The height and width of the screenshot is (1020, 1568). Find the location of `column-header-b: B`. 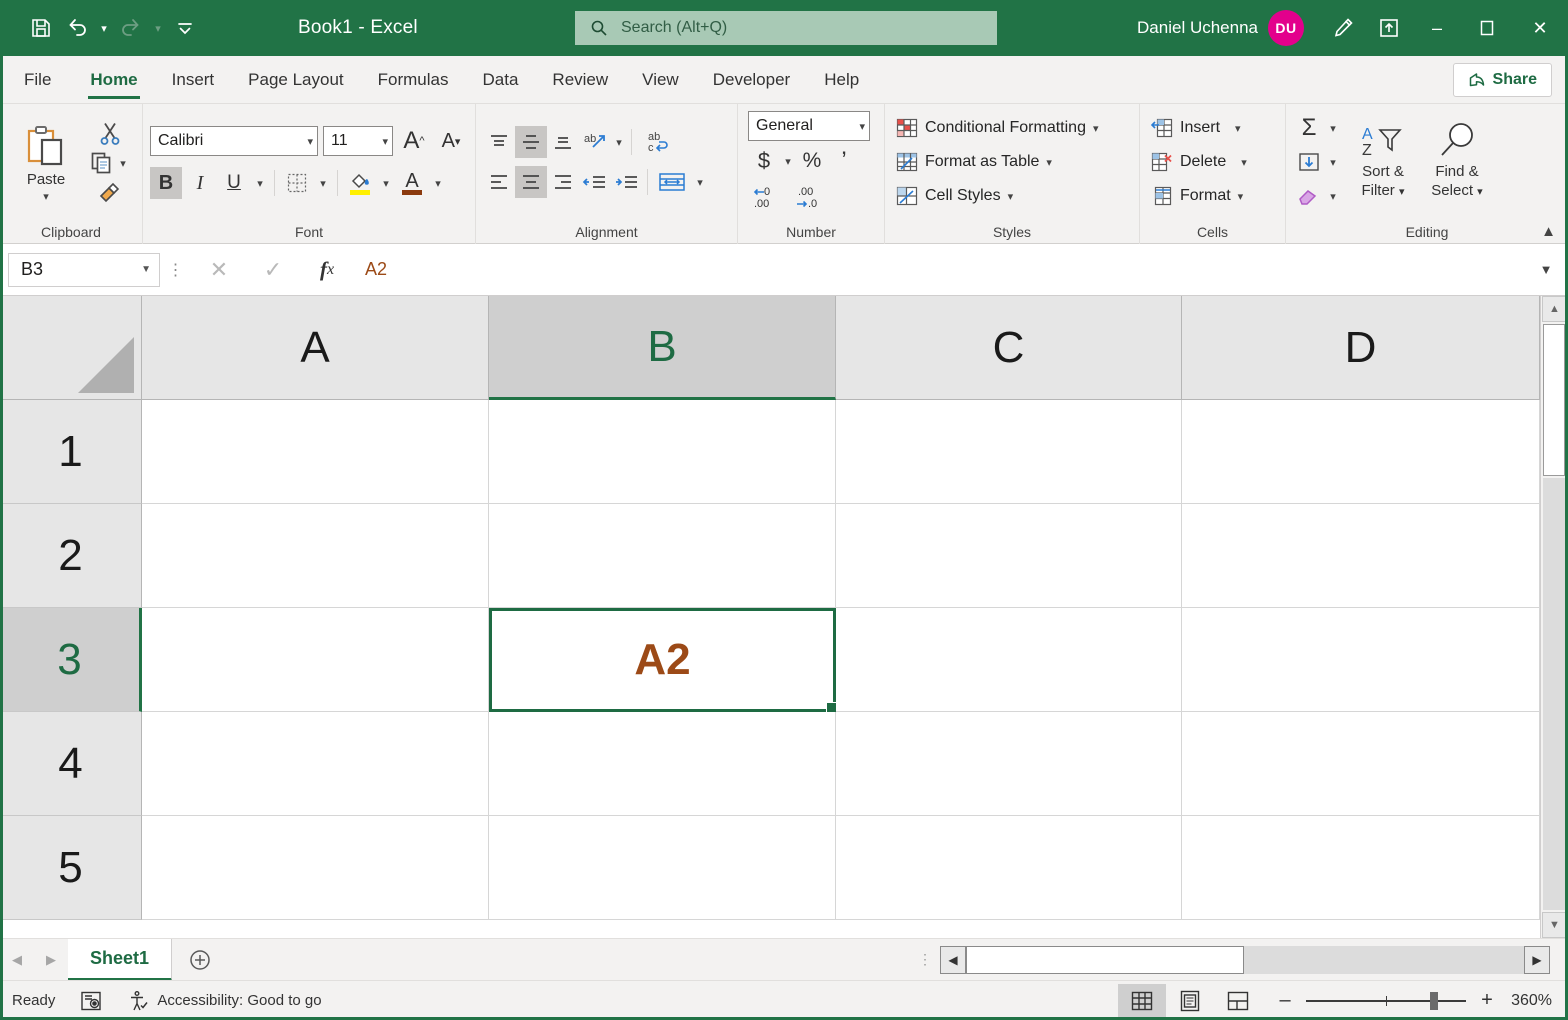

column-header-b: B is located at coordinates (662, 348).